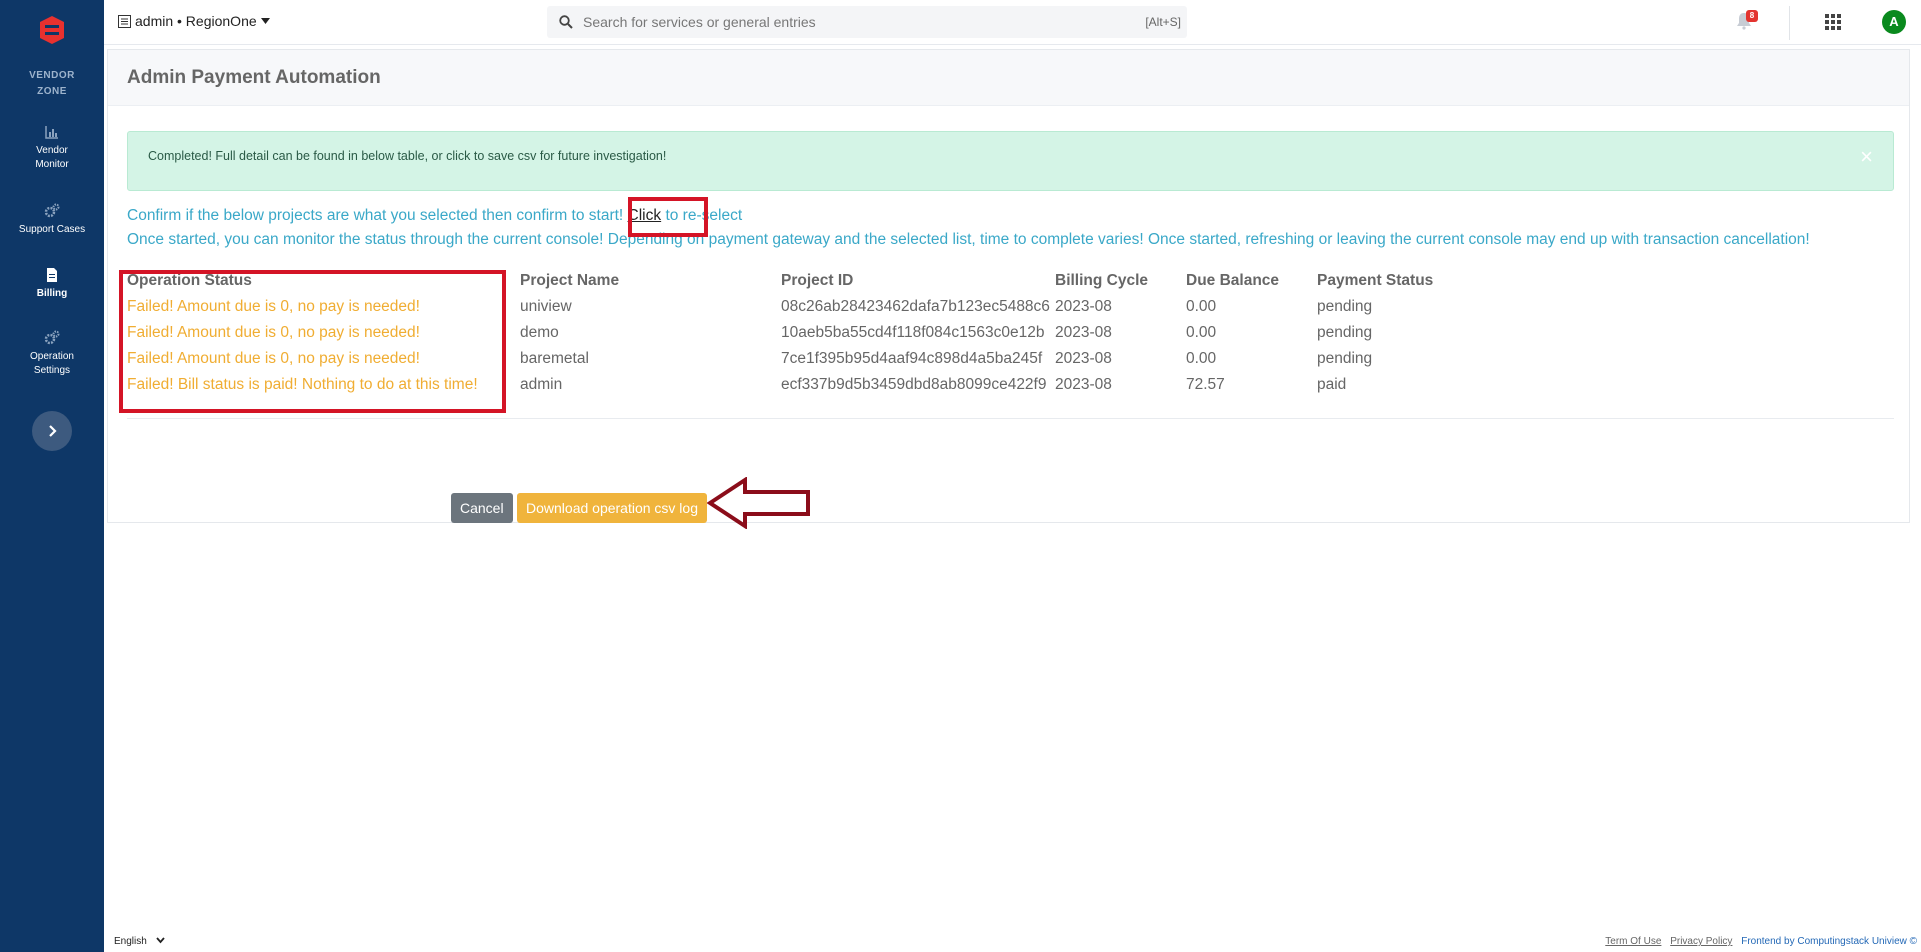 This screenshot has height=952, width=1921. I want to click on column-header-operation-status: Operation Status, so click(189, 280).